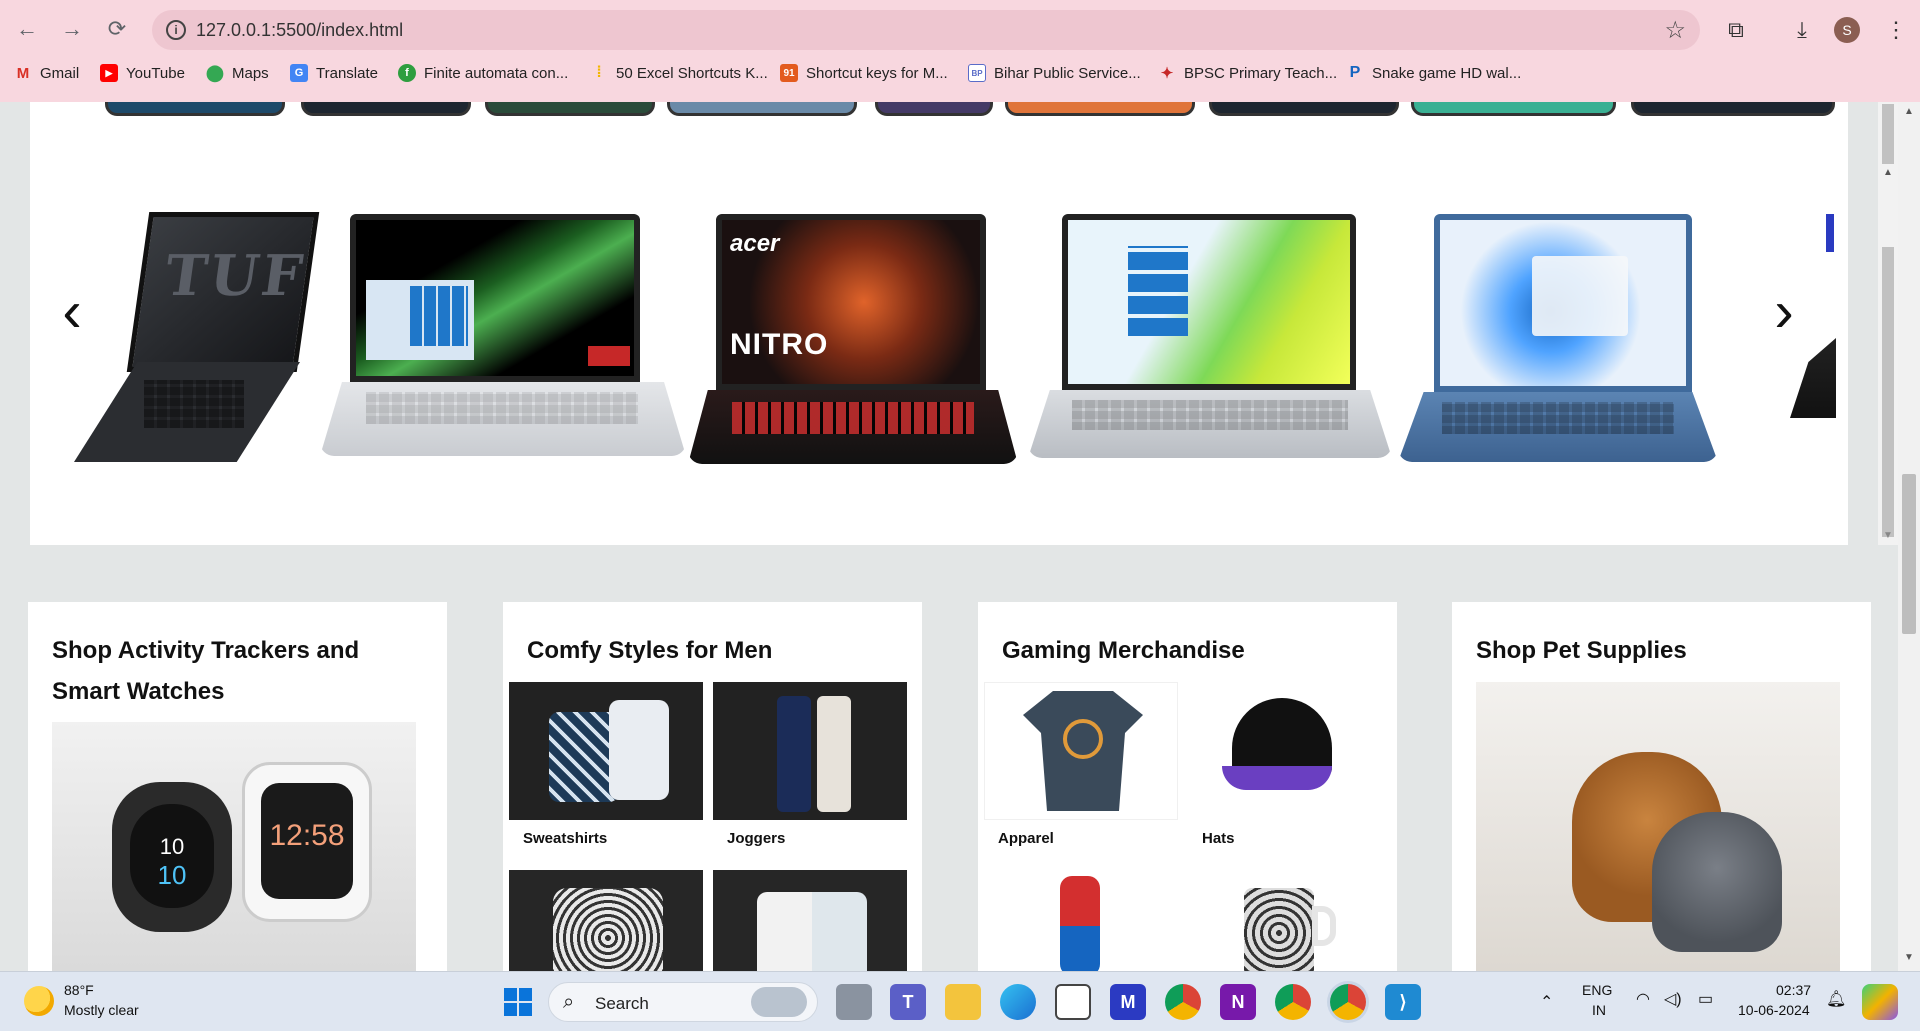 Image resolution: width=1920 pixels, height=1031 pixels. Describe the element at coordinates (1285, 751) in the screenshot. I see `hats-image` at that location.